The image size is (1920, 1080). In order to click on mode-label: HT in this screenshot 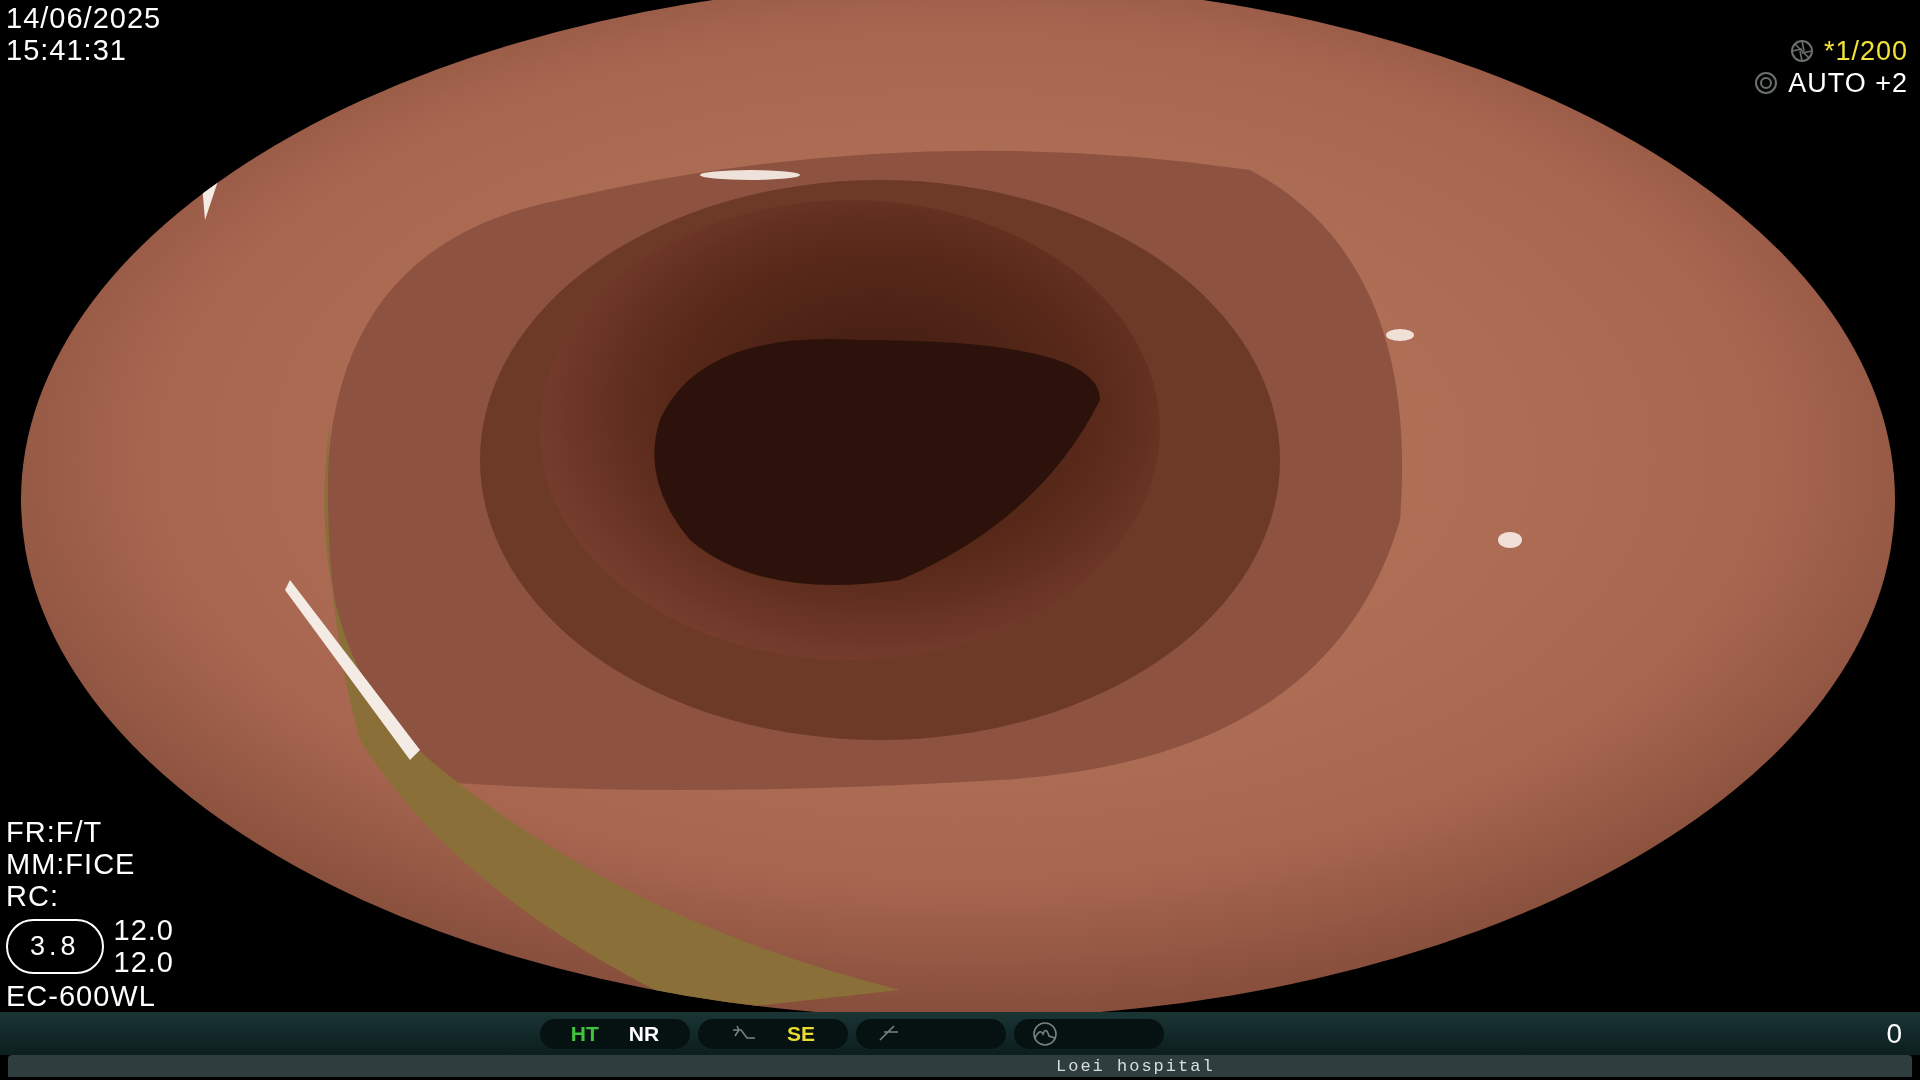, I will do `click(584, 1033)`.